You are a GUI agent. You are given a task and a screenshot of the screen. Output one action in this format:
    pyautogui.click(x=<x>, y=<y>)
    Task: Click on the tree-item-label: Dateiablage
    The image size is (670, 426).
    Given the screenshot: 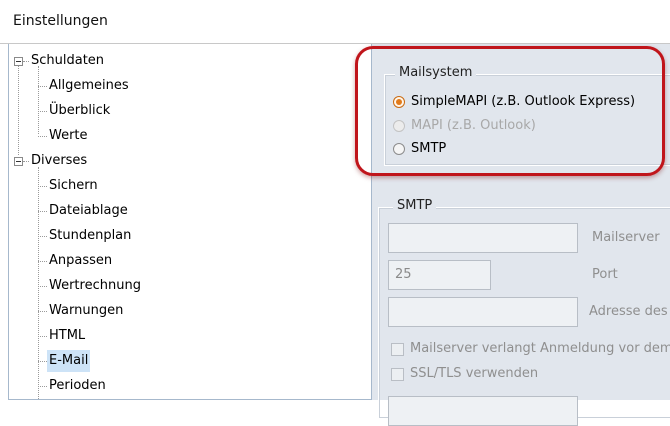 What is the action you would take?
    pyautogui.click(x=88, y=210)
    